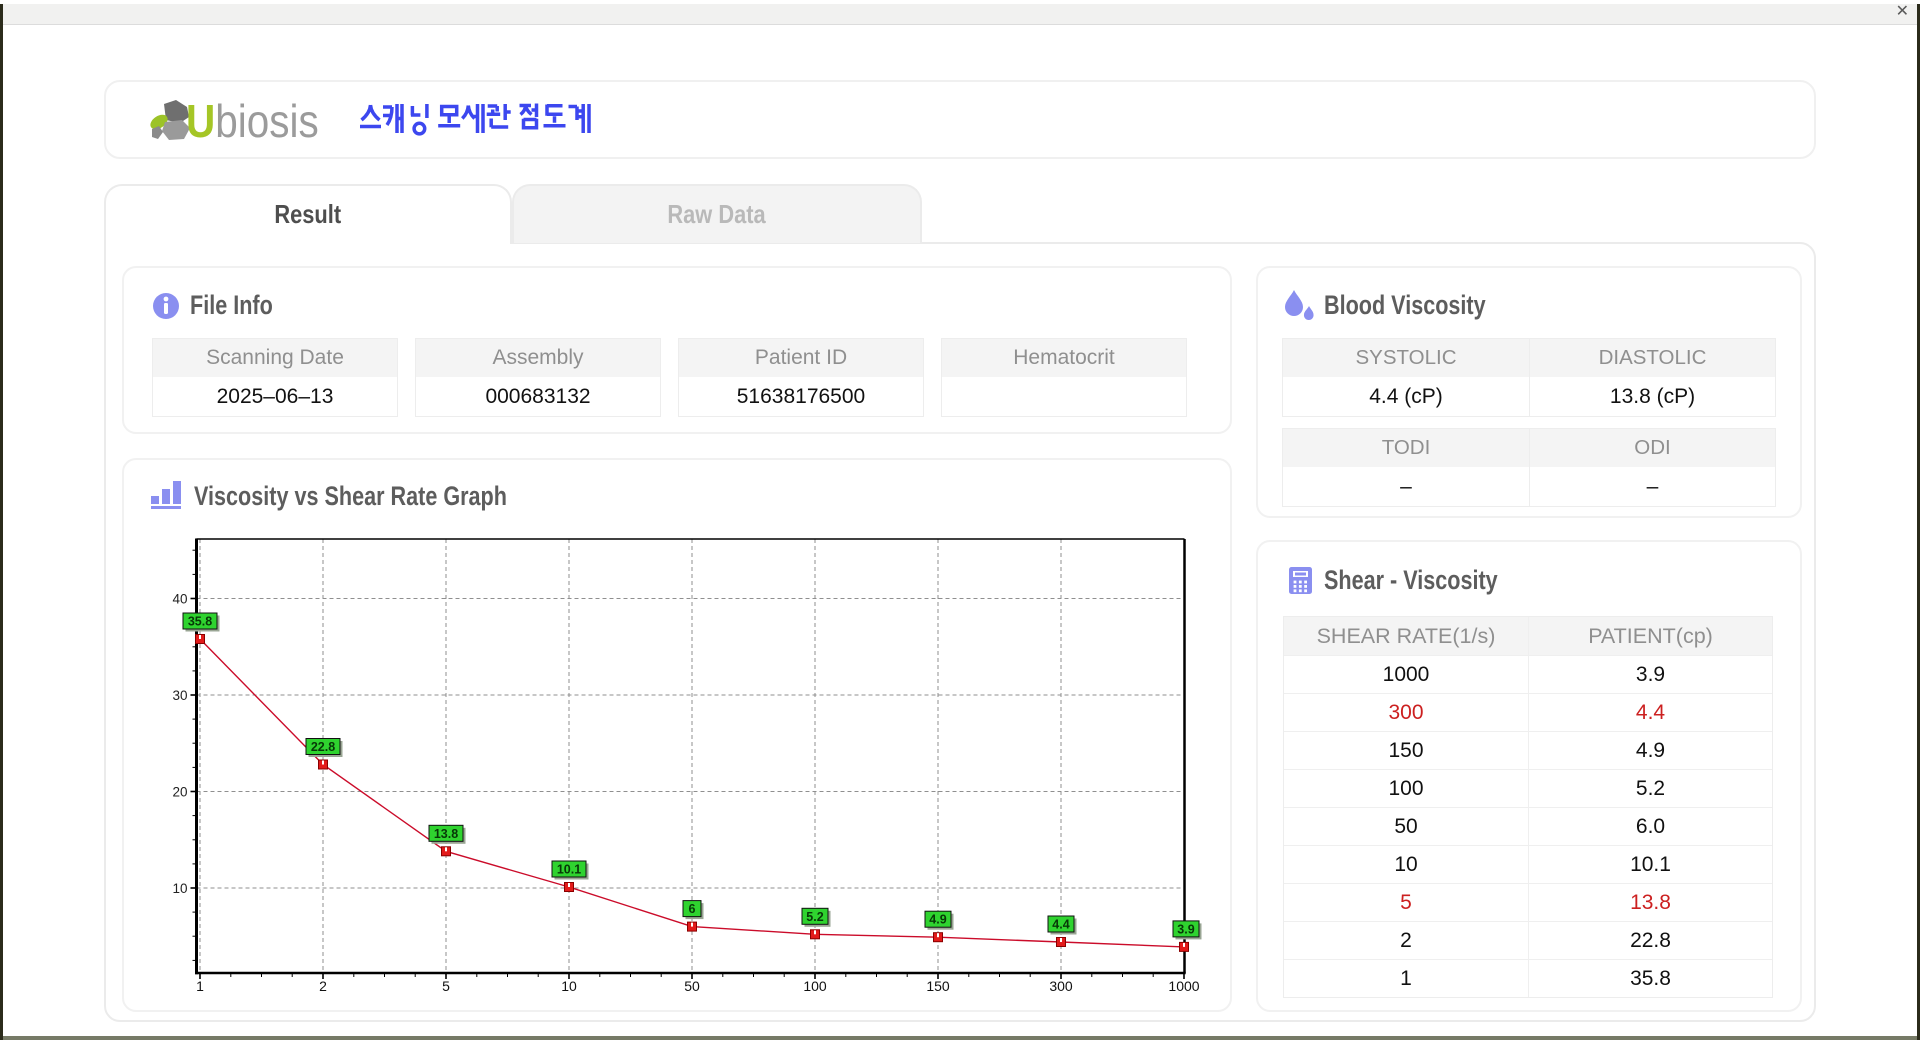 The height and width of the screenshot is (1040, 1920). Describe the element at coordinates (200, 986) in the screenshot. I see `svg-text: 1` at that location.